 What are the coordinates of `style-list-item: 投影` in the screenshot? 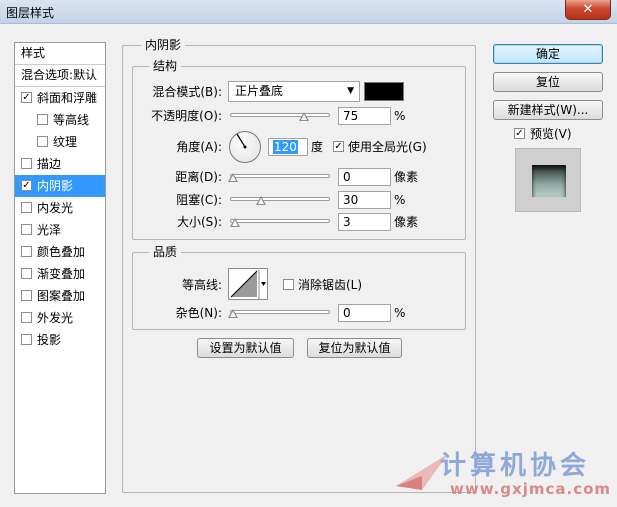 It's located at (60, 340).